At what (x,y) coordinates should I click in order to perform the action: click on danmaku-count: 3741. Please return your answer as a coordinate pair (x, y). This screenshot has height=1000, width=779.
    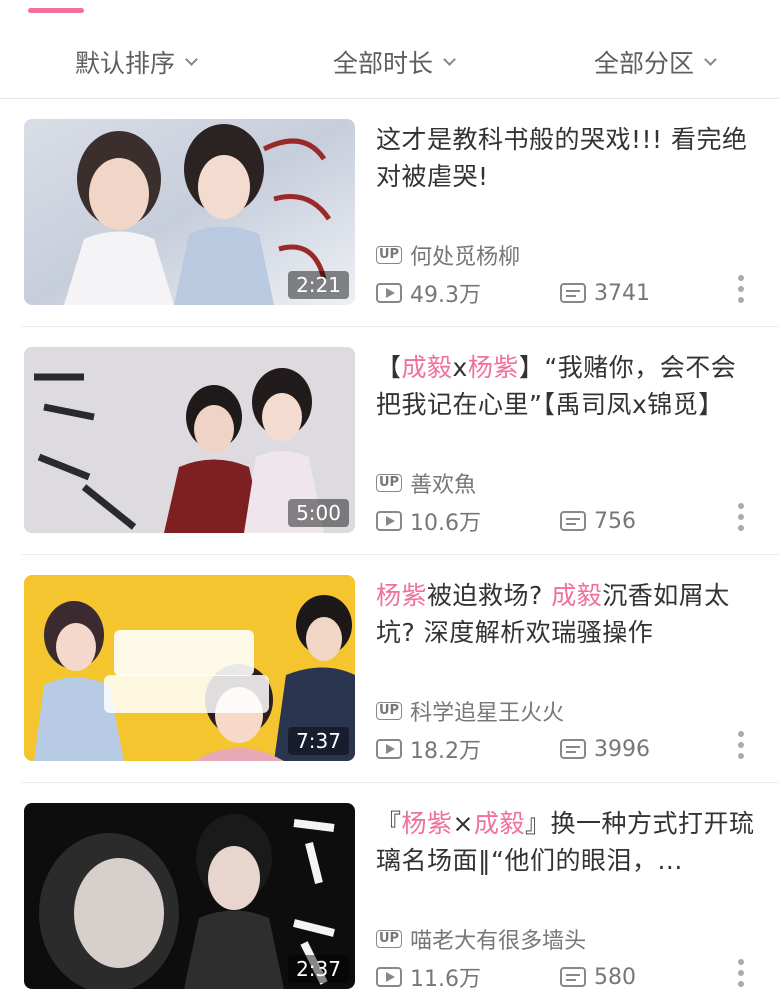
    Looking at the image, I should click on (622, 293).